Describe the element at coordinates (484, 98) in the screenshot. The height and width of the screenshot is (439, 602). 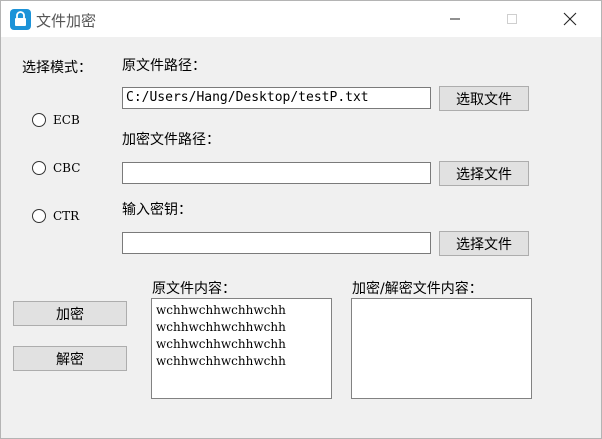
I see `select-source-file-button: 选取文件` at that location.